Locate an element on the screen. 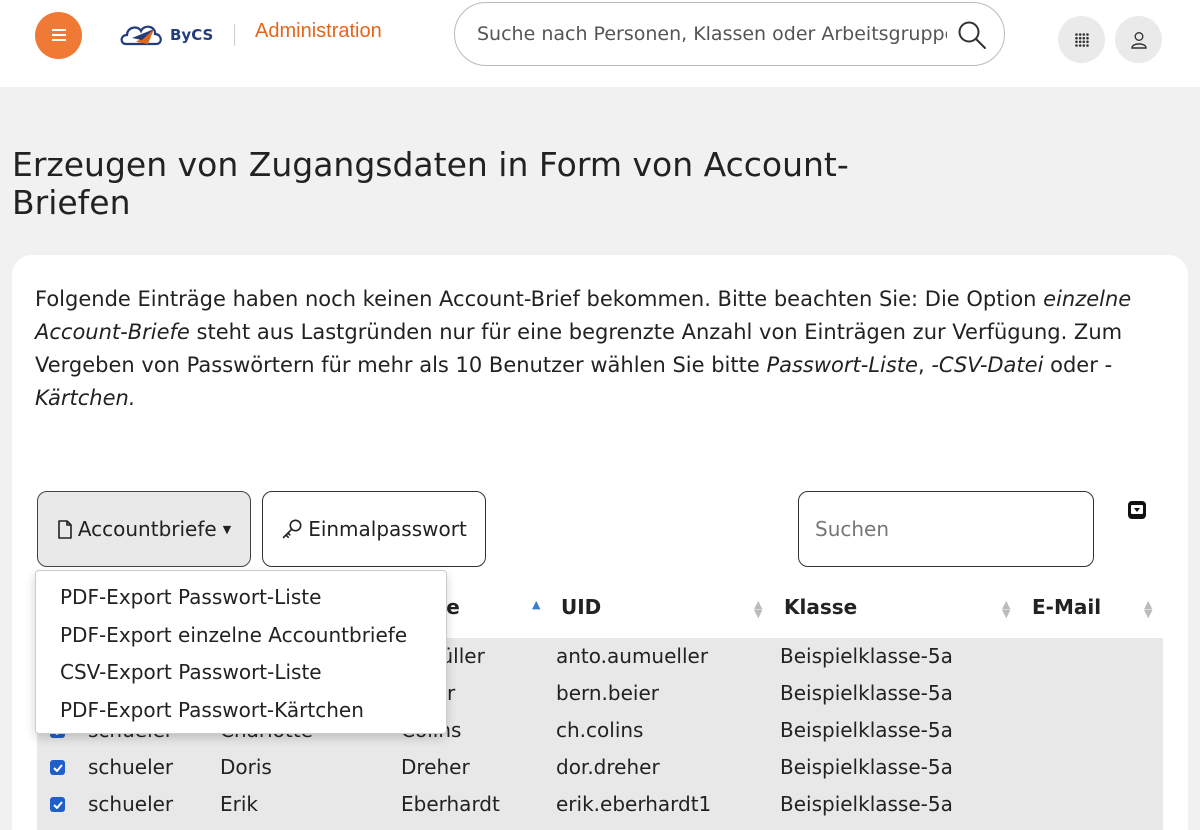 The width and height of the screenshot is (1200, 830). menu-item-pdf-einzelne-accountbriefe: PDF-Export einzelne Accountbriefe is located at coordinates (241, 636).